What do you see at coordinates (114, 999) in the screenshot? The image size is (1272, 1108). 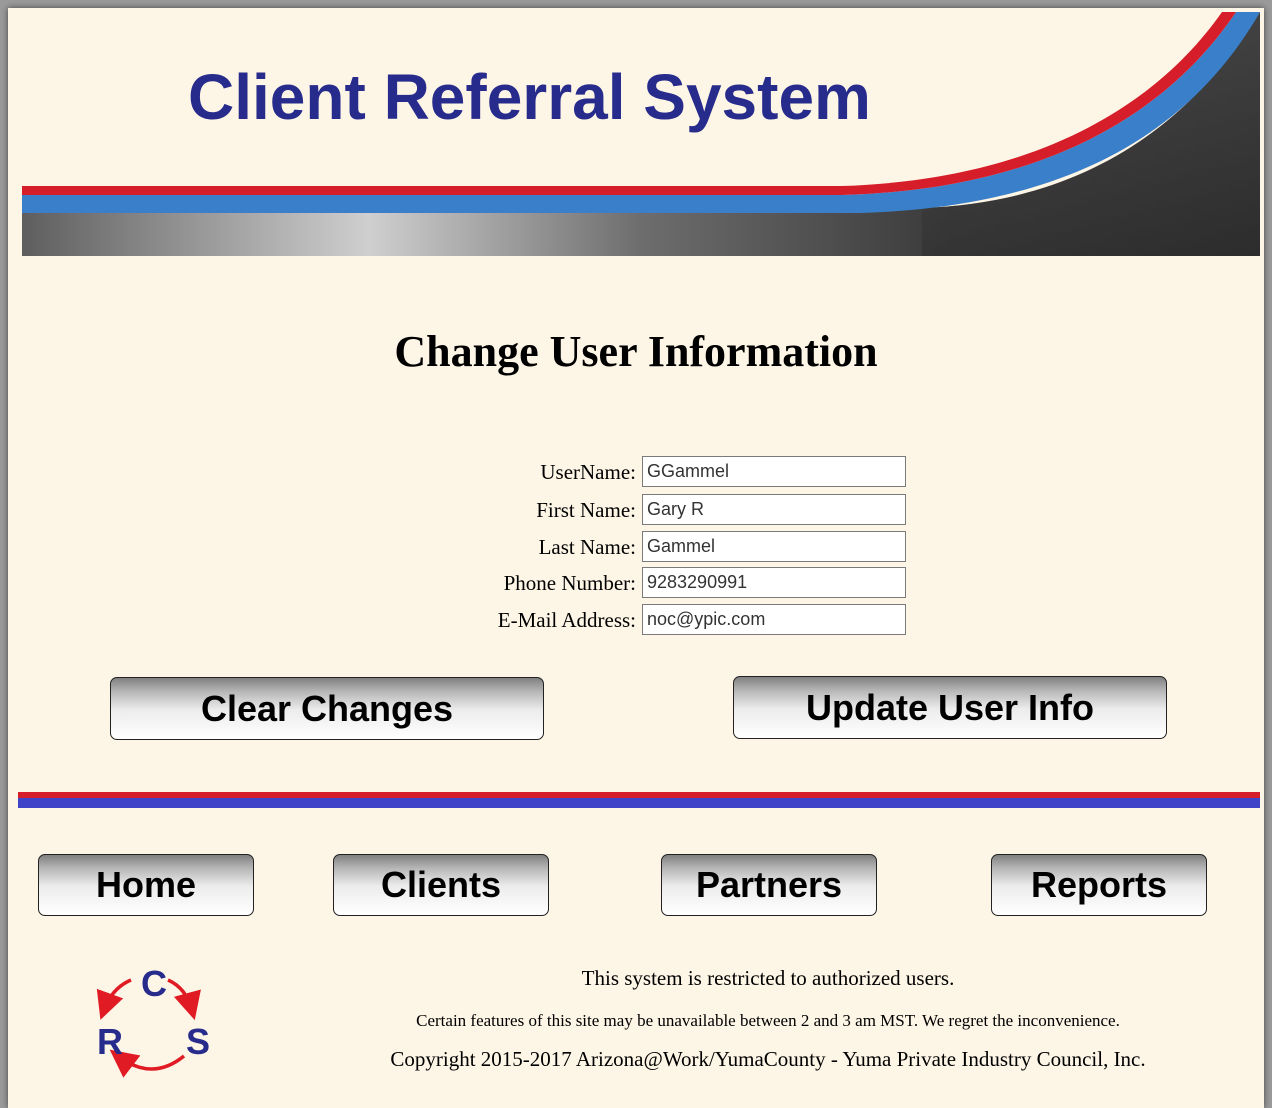 I see `logo-arrow-c-to-r` at bounding box center [114, 999].